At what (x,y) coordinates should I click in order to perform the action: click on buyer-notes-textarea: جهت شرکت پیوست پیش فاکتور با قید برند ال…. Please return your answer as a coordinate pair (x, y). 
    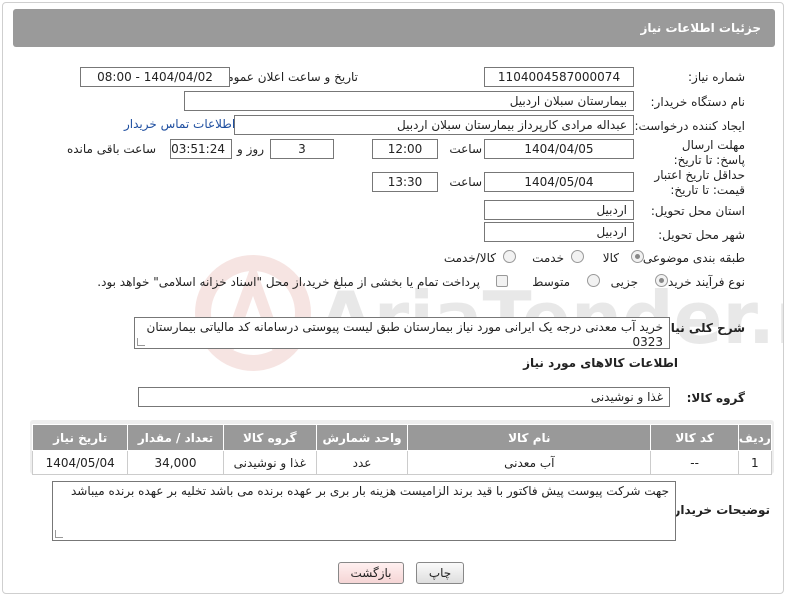
    Looking at the image, I should click on (364, 511).